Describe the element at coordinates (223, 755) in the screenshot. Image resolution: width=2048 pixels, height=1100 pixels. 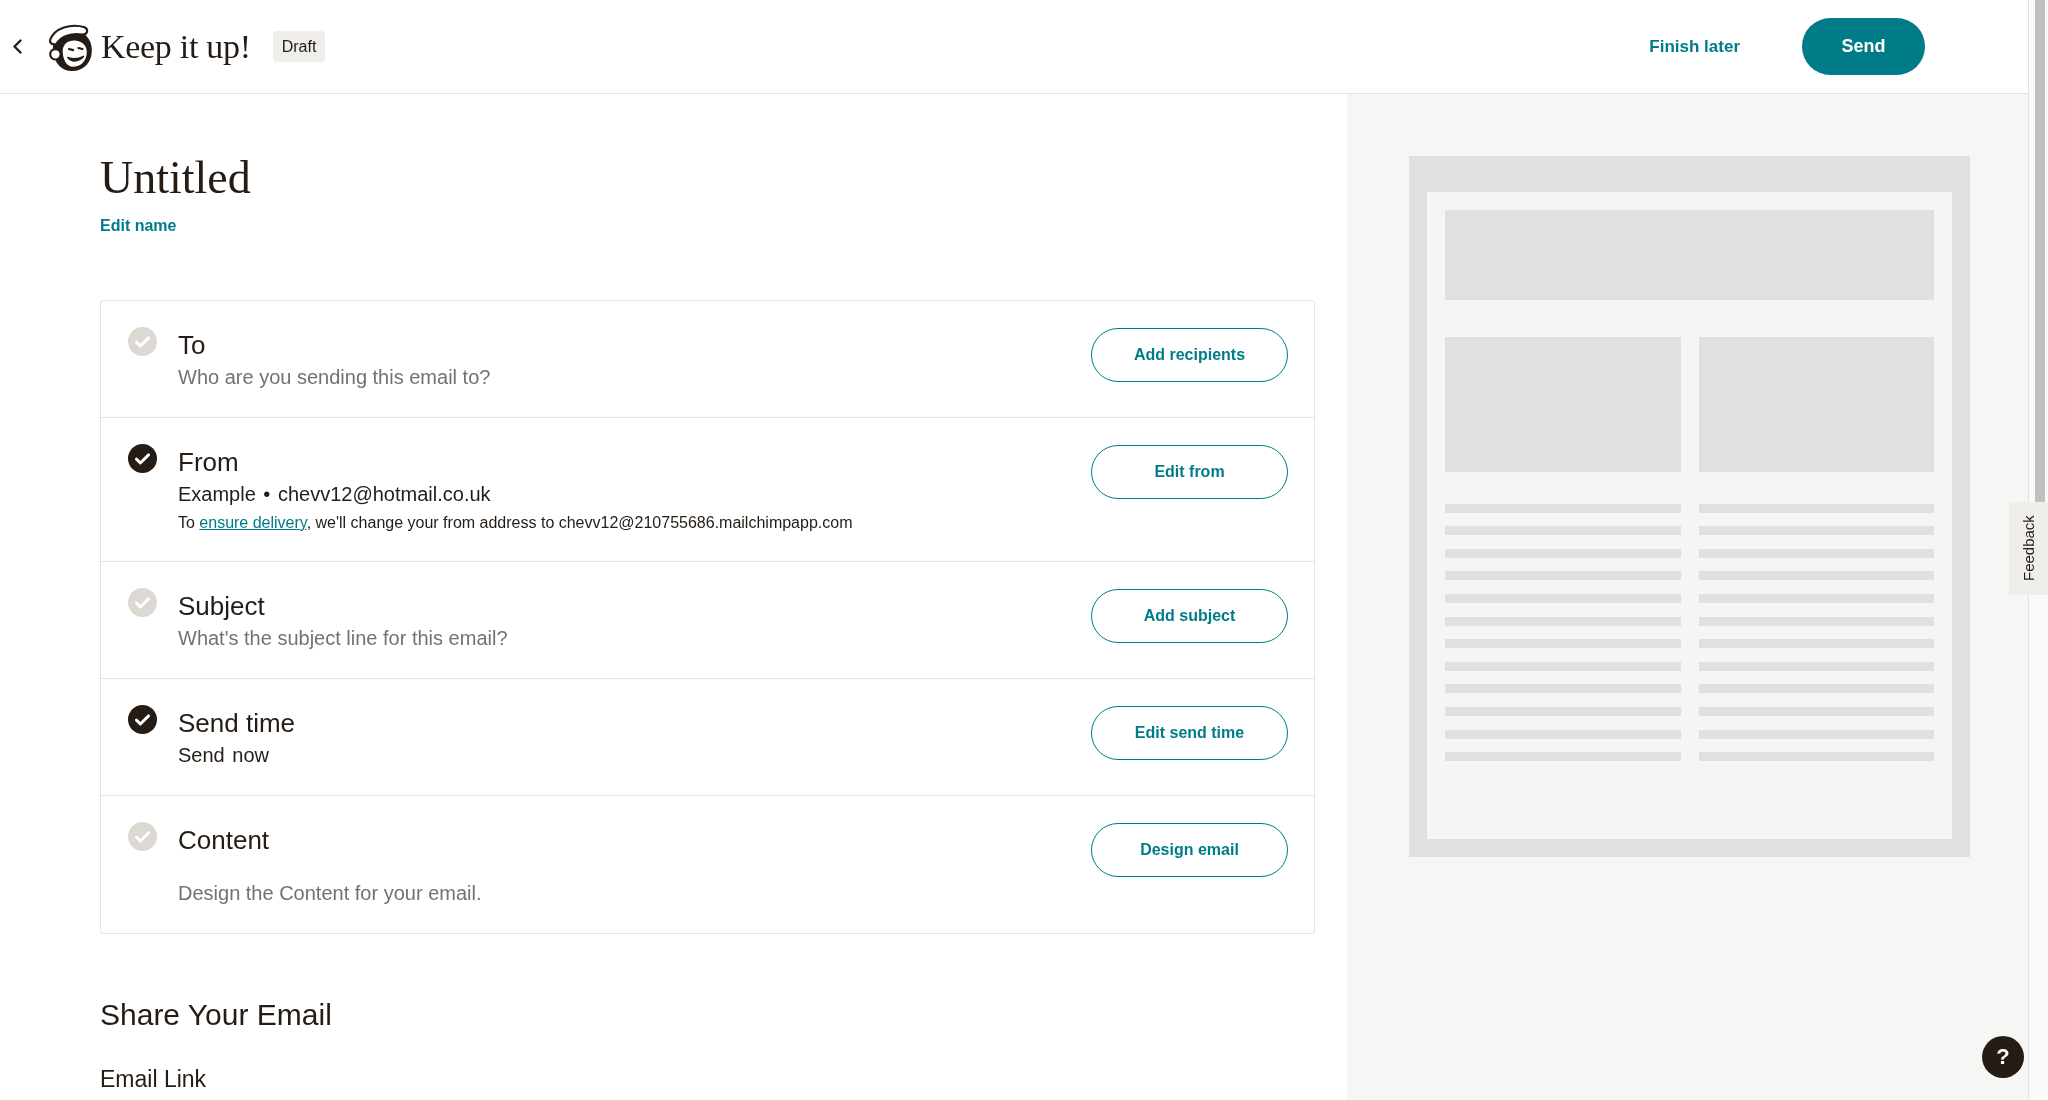
I see `checklist-item-value: Send now` at that location.